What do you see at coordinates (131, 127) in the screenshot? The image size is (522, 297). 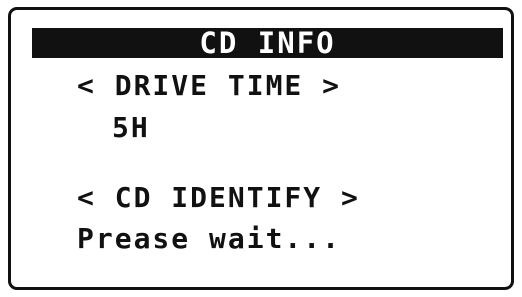 I see `drive-time-value: 5H` at bounding box center [131, 127].